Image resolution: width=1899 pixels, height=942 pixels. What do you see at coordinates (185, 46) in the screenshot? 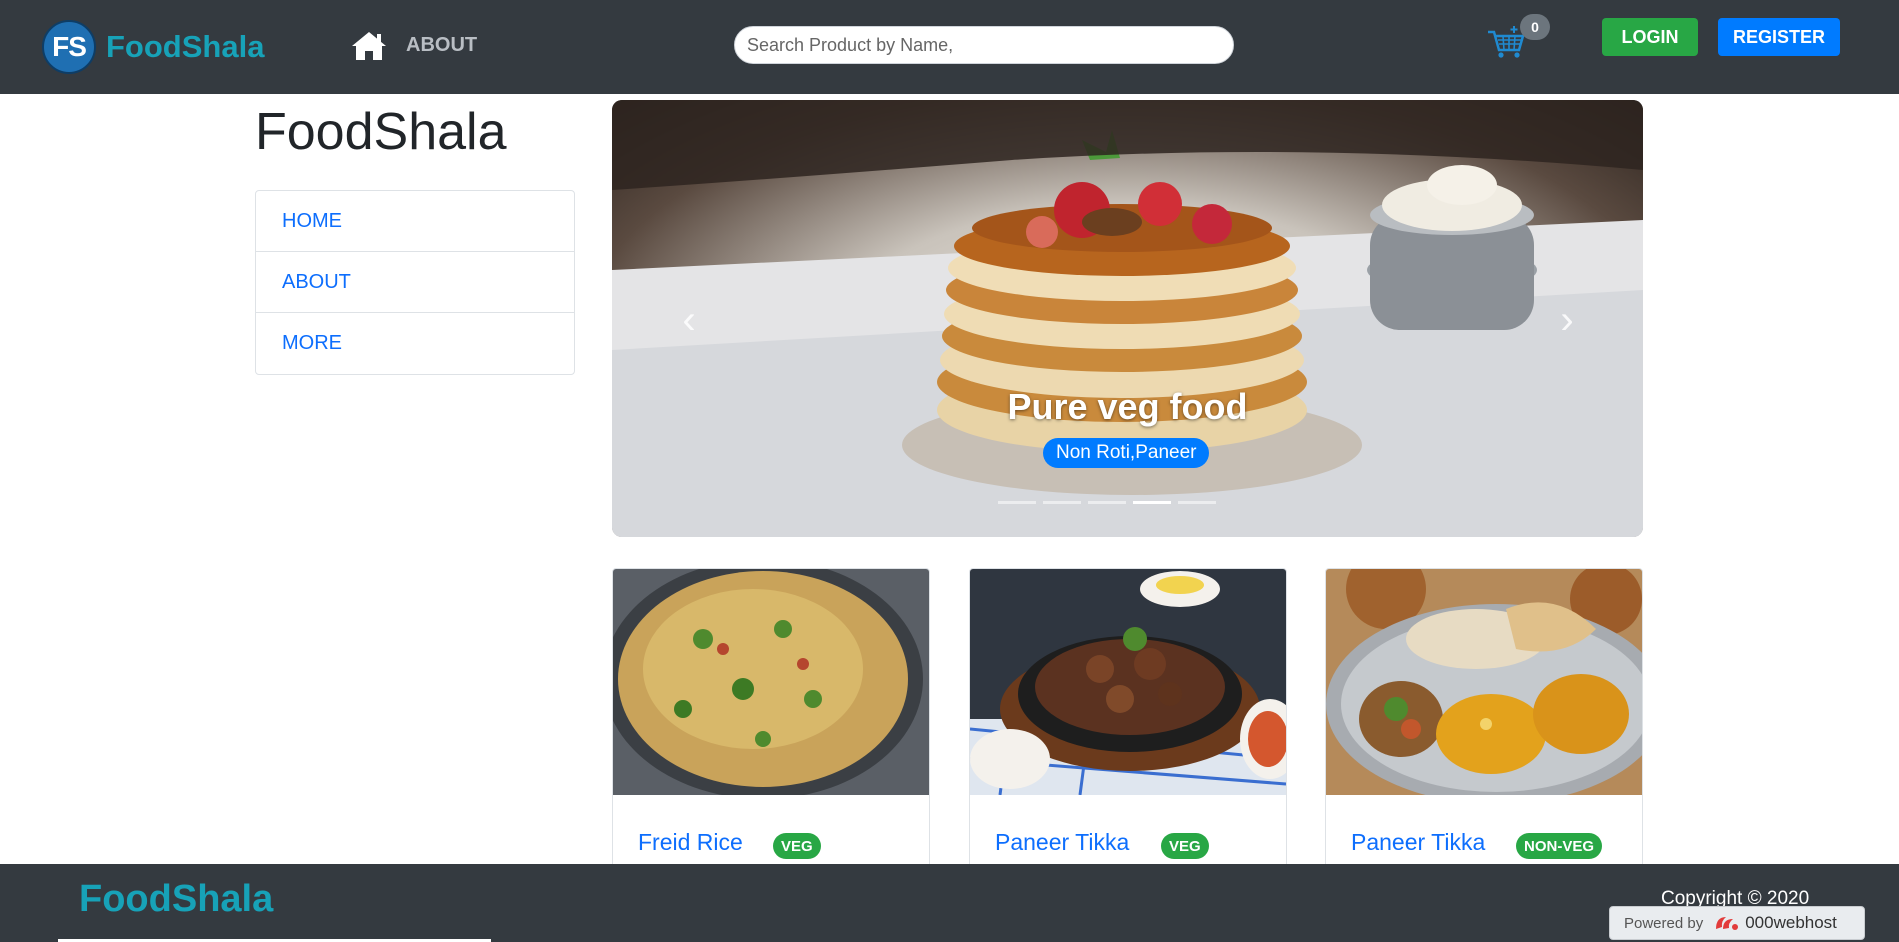
I see `brand-name: FoodShala` at bounding box center [185, 46].